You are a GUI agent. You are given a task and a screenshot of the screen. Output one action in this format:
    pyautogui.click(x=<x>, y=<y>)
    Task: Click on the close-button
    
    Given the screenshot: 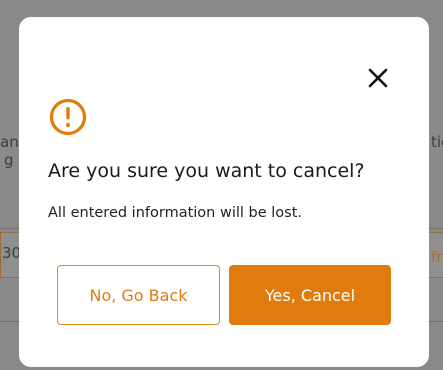 What is the action you would take?
    pyautogui.click(x=378, y=78)
    